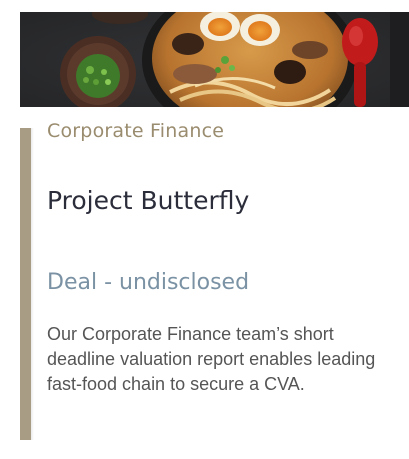 This screenshot has height=459, width=409. I want to click on deal-label: Deal - undisclosed, so click(148, 282).